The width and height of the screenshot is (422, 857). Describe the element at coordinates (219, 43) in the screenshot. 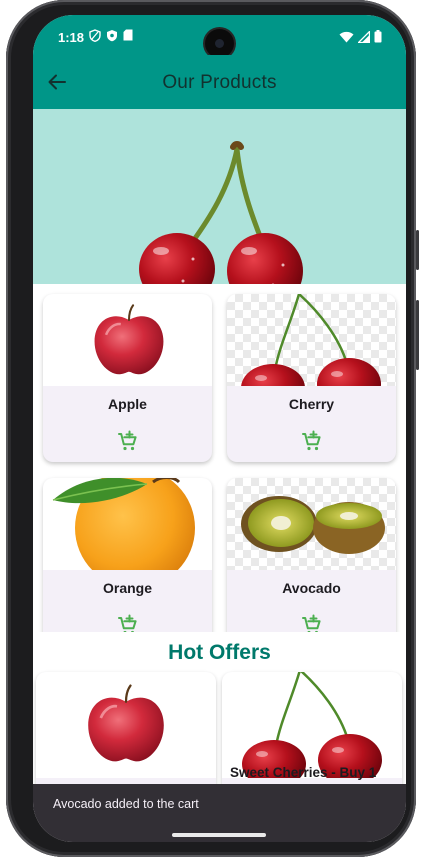

I see `front-camera` at that location.